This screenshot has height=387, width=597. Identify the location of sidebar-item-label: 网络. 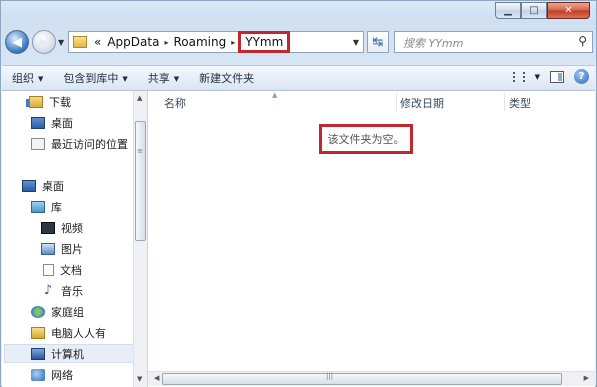
(62, 375).